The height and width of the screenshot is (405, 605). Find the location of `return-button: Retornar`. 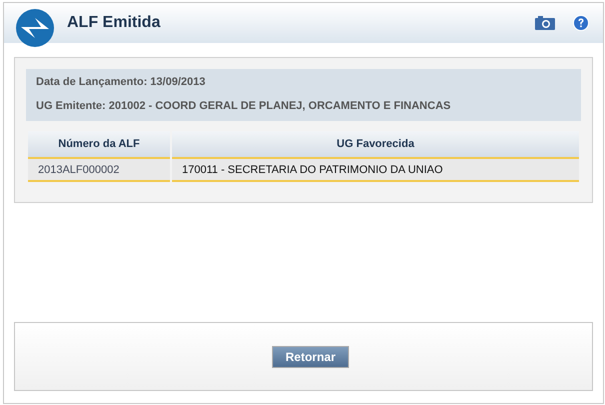

return-button: Retornar is located at coordinates (310, 357).